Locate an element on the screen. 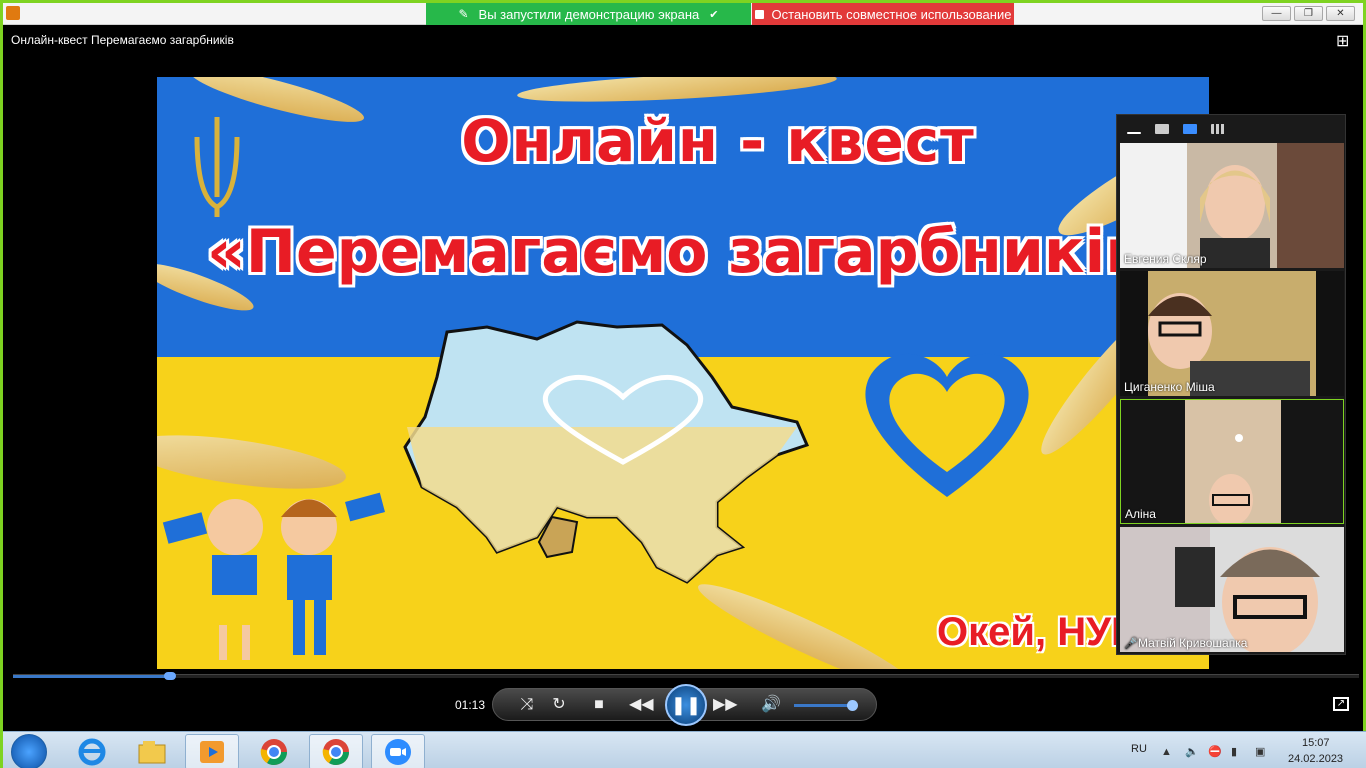  show-hidden-icons-icon: ▲ is located at coordinates (1167, 752).